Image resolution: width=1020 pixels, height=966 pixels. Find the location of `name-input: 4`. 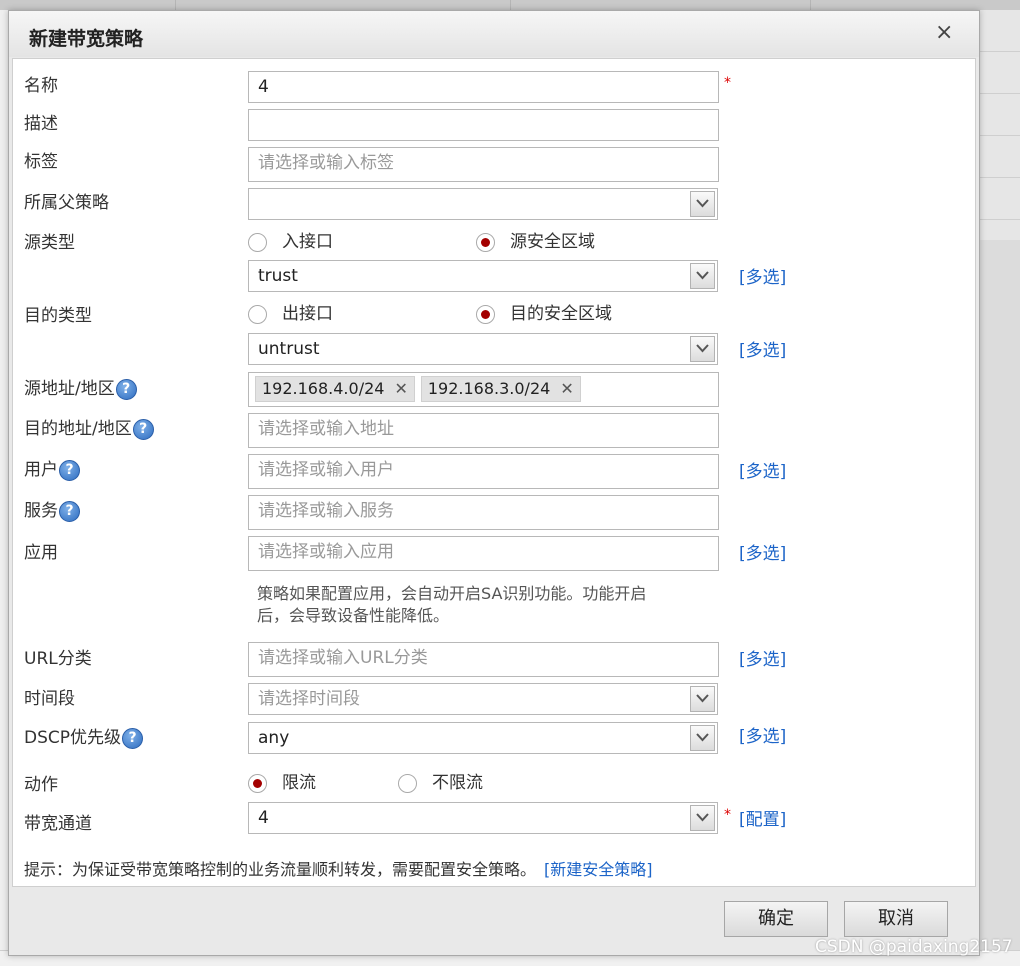

name-input: 4 is located at coordinates (483, 87).